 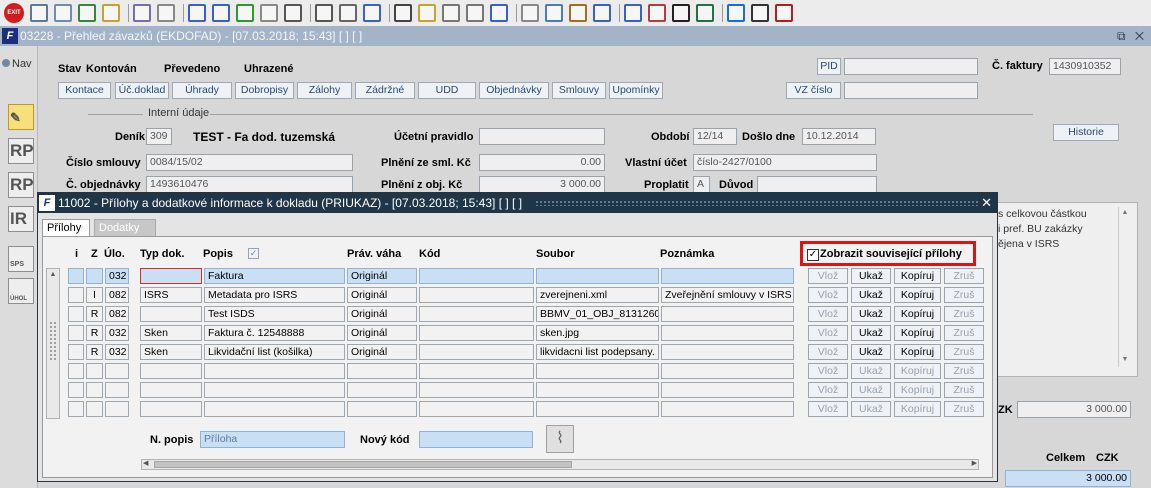 I want to click on cell-popis: Faktura č. 12548888, so click(x=274, y=333).